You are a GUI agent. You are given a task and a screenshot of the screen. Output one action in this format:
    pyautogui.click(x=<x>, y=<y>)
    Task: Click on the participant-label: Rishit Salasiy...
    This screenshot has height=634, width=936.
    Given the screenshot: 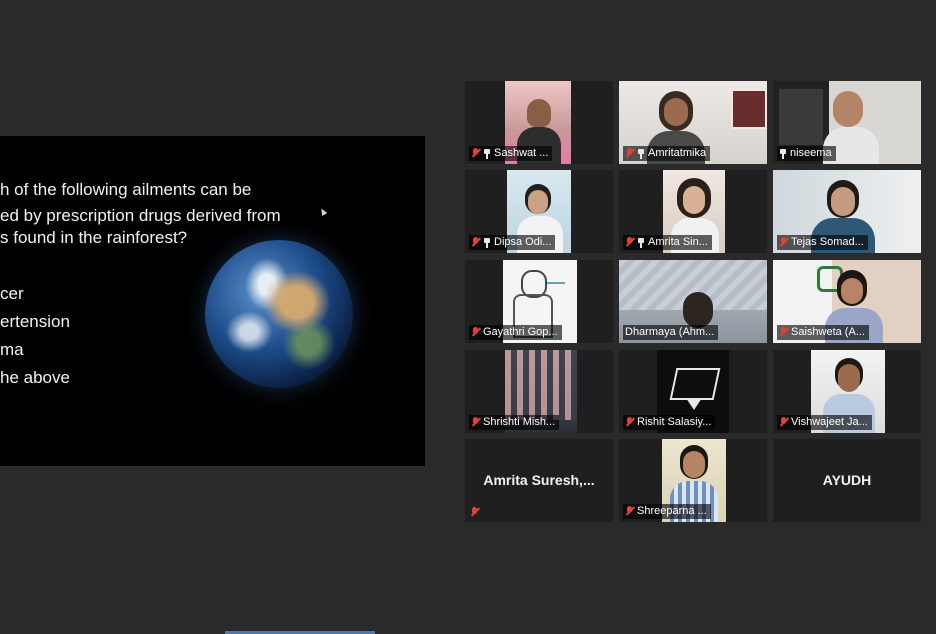 What is the action you would take?
    pyautogui.click(x=669, y=422)
    